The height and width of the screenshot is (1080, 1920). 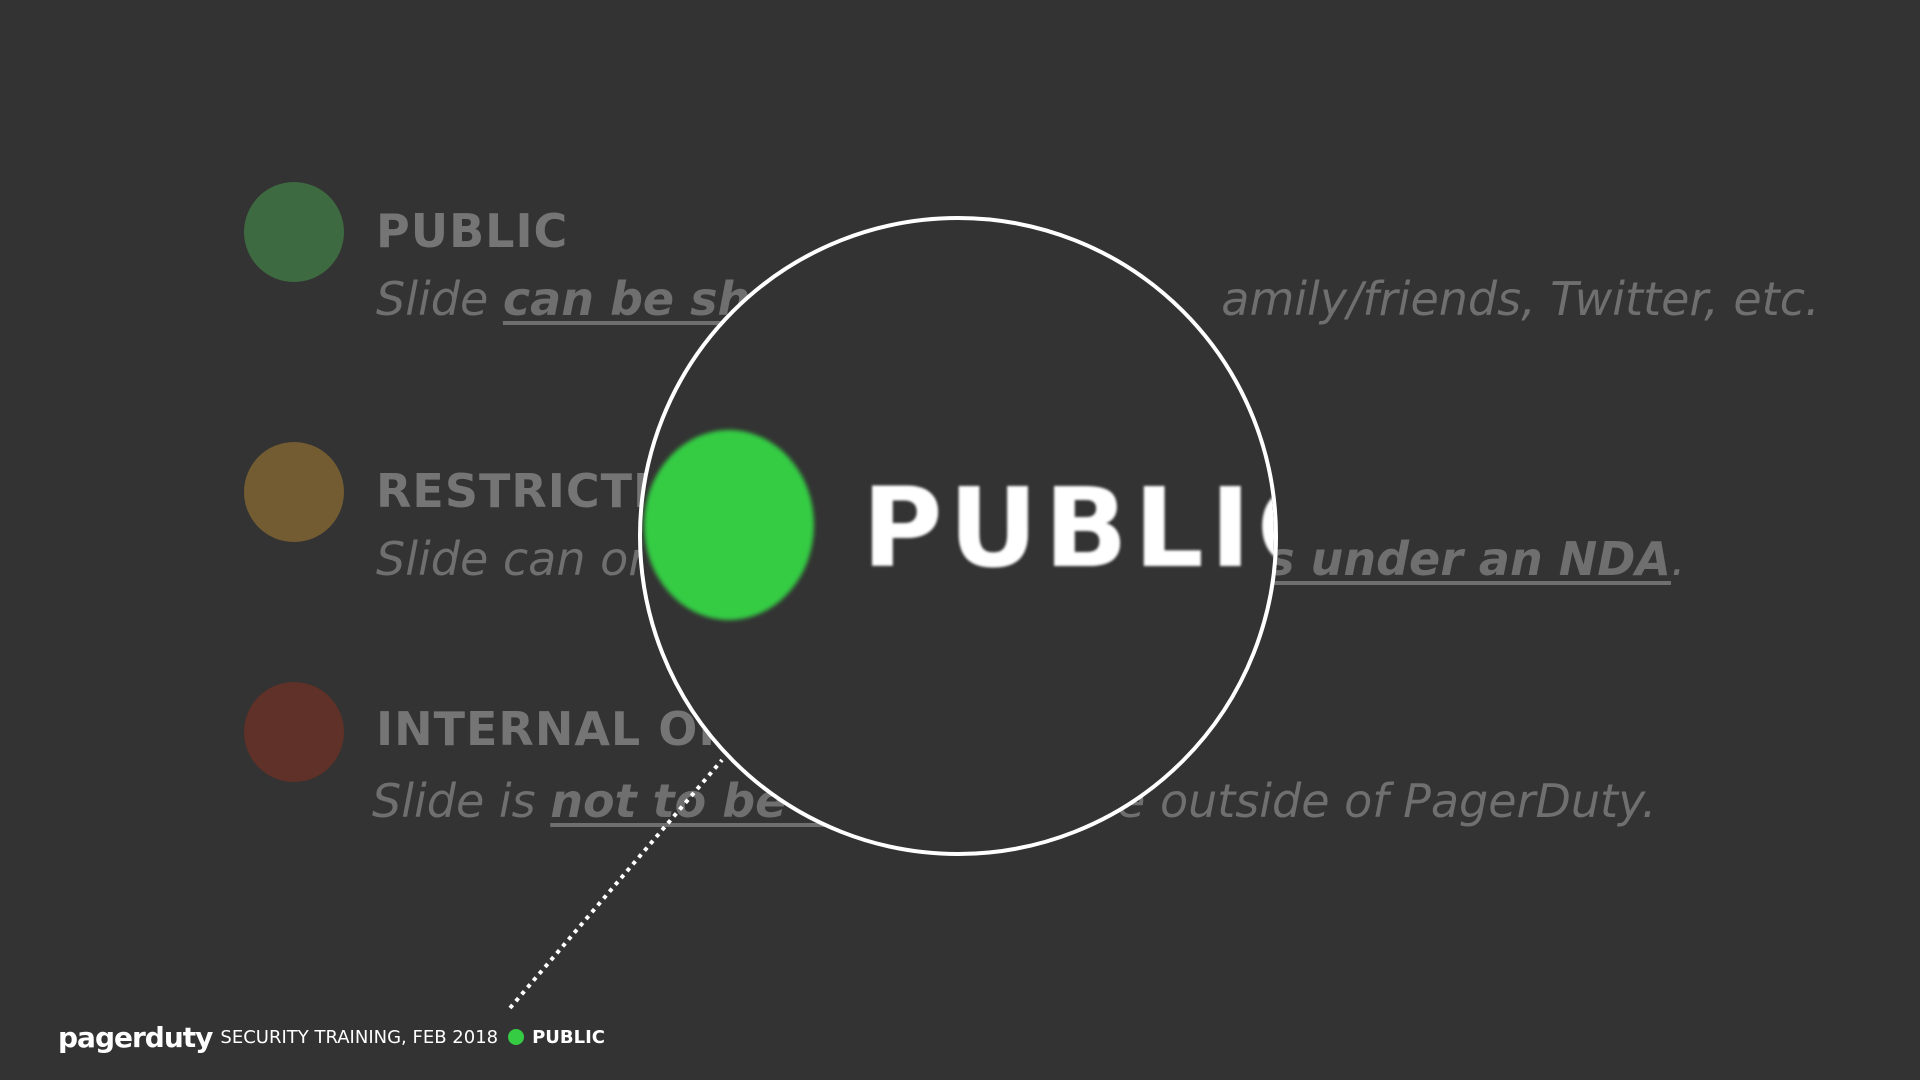 I want to click on footer-classification-dot, so click(x=516, y=1037).